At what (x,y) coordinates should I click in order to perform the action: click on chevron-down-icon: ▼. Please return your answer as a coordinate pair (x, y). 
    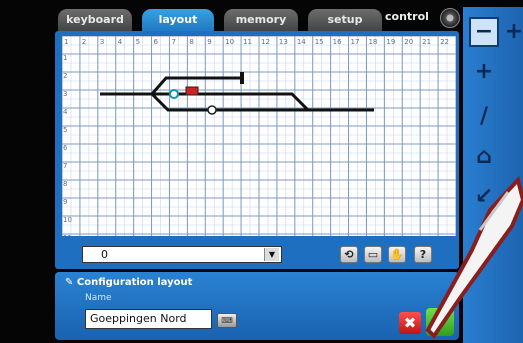
    Looking at the image, I should click on (271, 254).